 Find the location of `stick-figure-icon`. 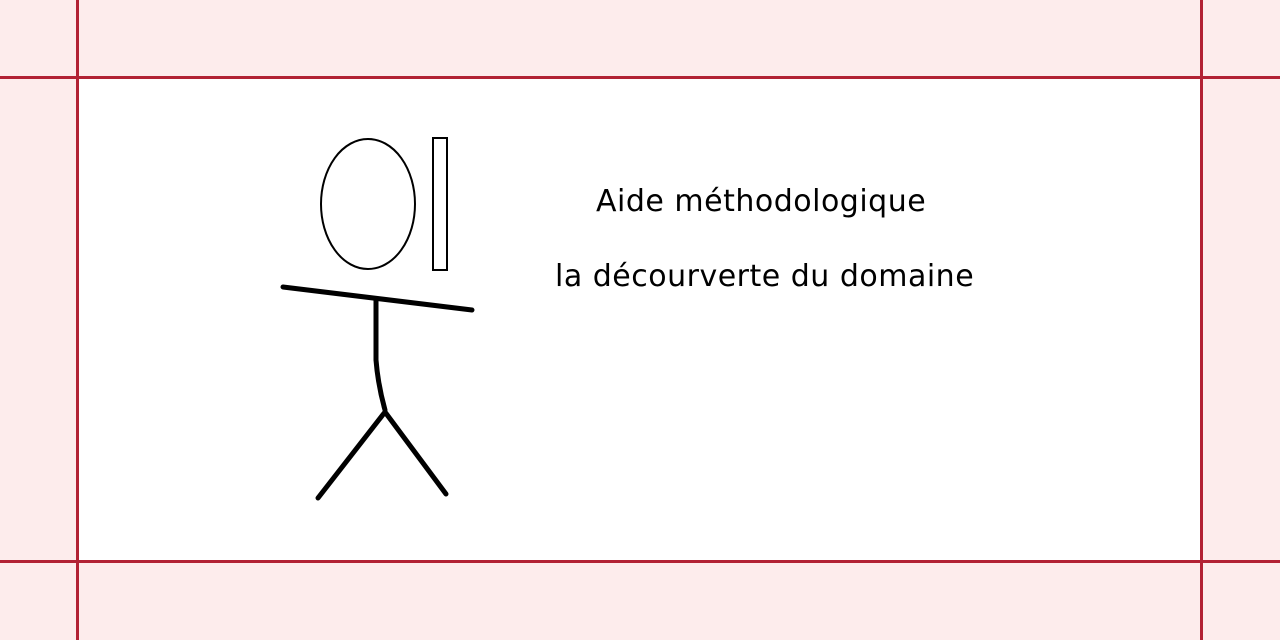

stick-figure-icon is located at coordinates (377, 319).